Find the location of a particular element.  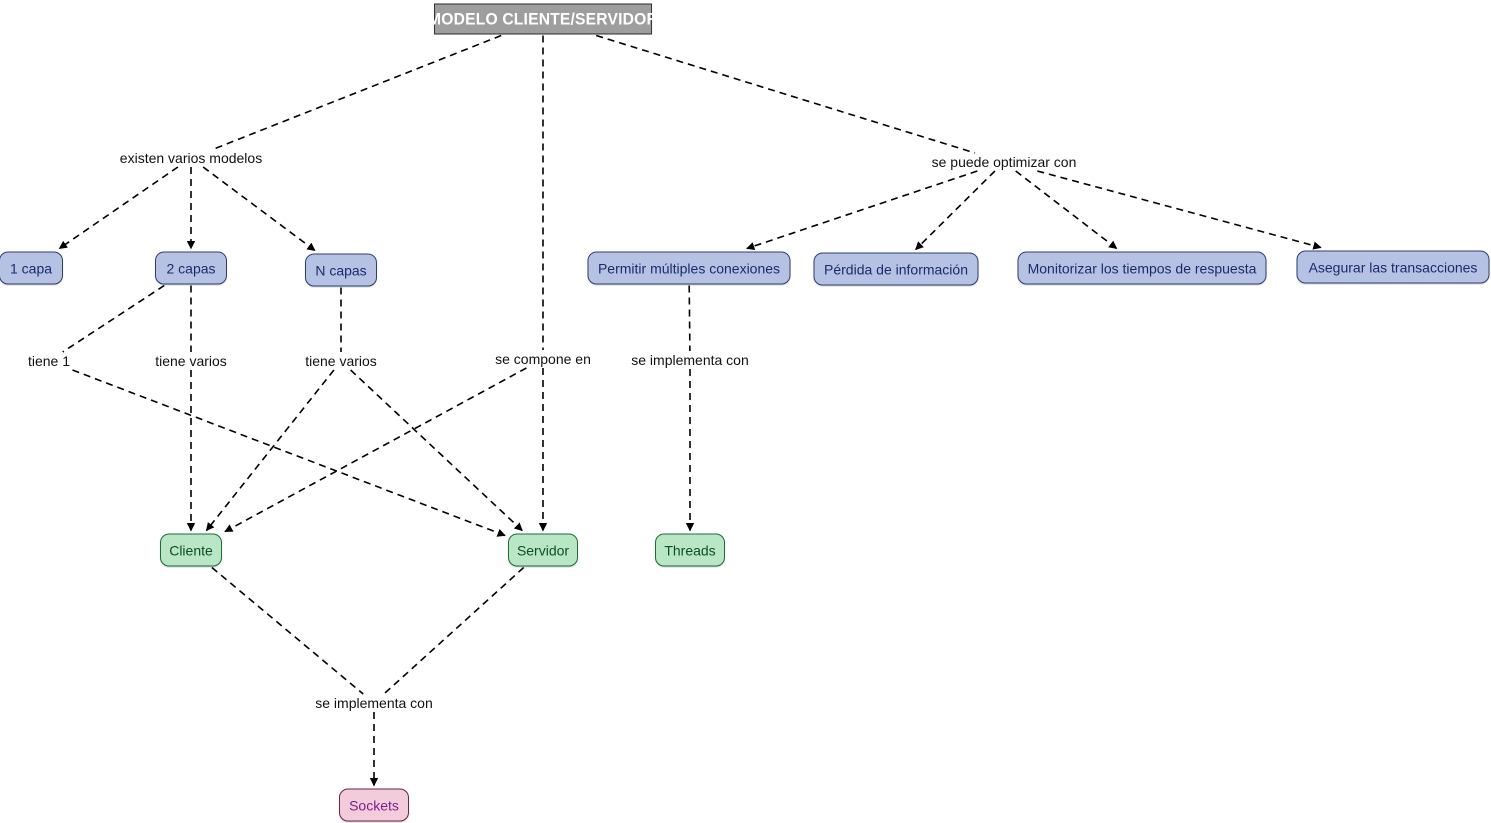

link-label-se-compone-en: se compone en is located at coordinates (543, 359).